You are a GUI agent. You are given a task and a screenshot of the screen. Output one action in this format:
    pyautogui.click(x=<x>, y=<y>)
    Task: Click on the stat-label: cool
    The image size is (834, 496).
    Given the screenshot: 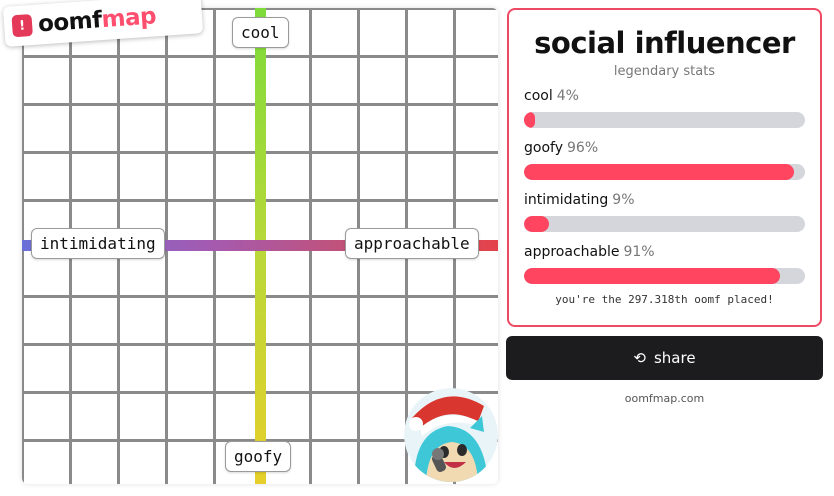 What is the action you would take?
    pyautogui.click(x=538, y=96)
    